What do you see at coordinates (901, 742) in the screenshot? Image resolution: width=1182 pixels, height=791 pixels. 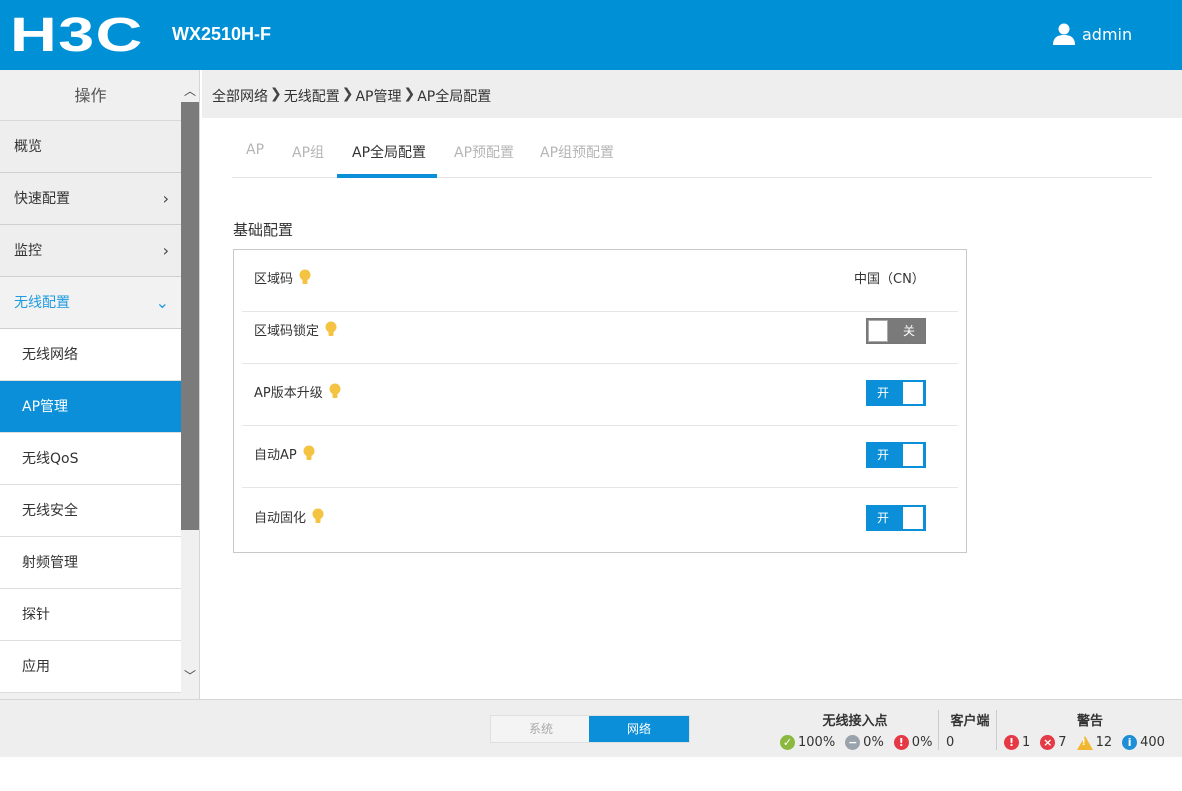 I see `error-icon: !` at bounding box center [901, 742].